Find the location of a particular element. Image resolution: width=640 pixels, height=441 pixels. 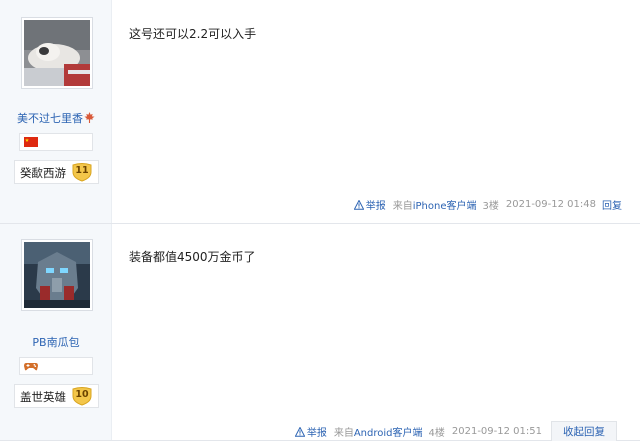

username-text: 美不过七里香 is located at coordinates (50, 118).